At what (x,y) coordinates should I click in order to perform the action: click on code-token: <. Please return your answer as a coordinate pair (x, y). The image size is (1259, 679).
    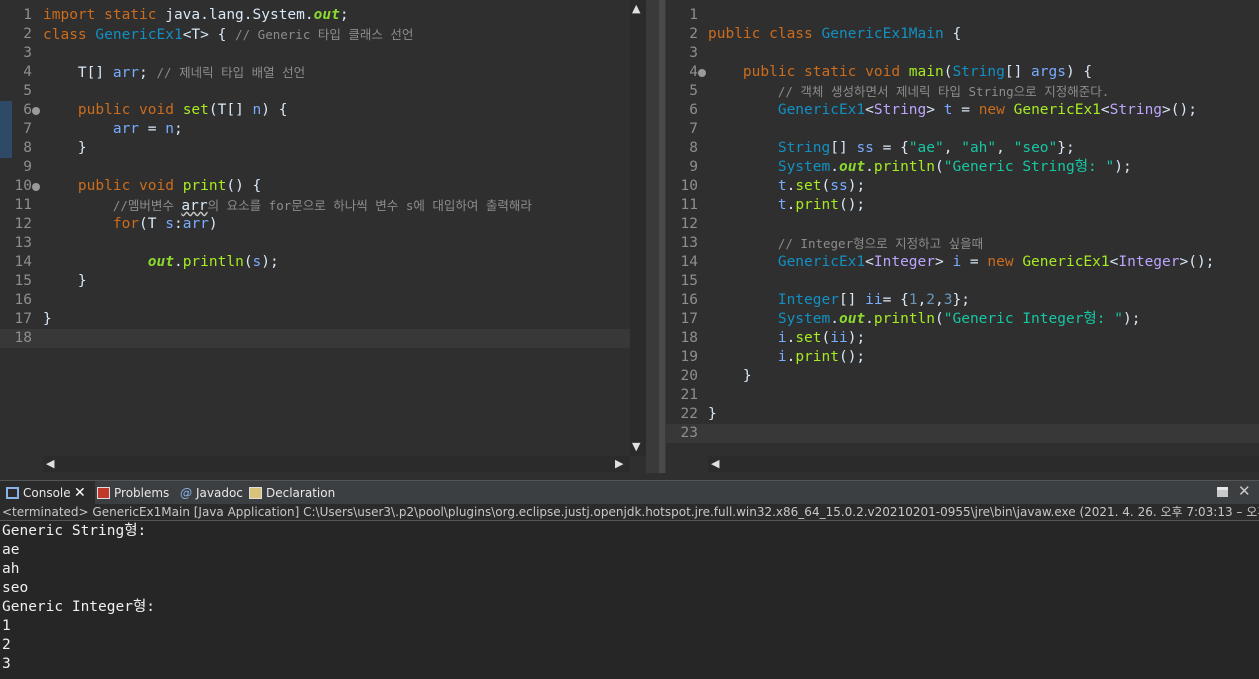
    Looking at the image, I should click on (1105, 110).